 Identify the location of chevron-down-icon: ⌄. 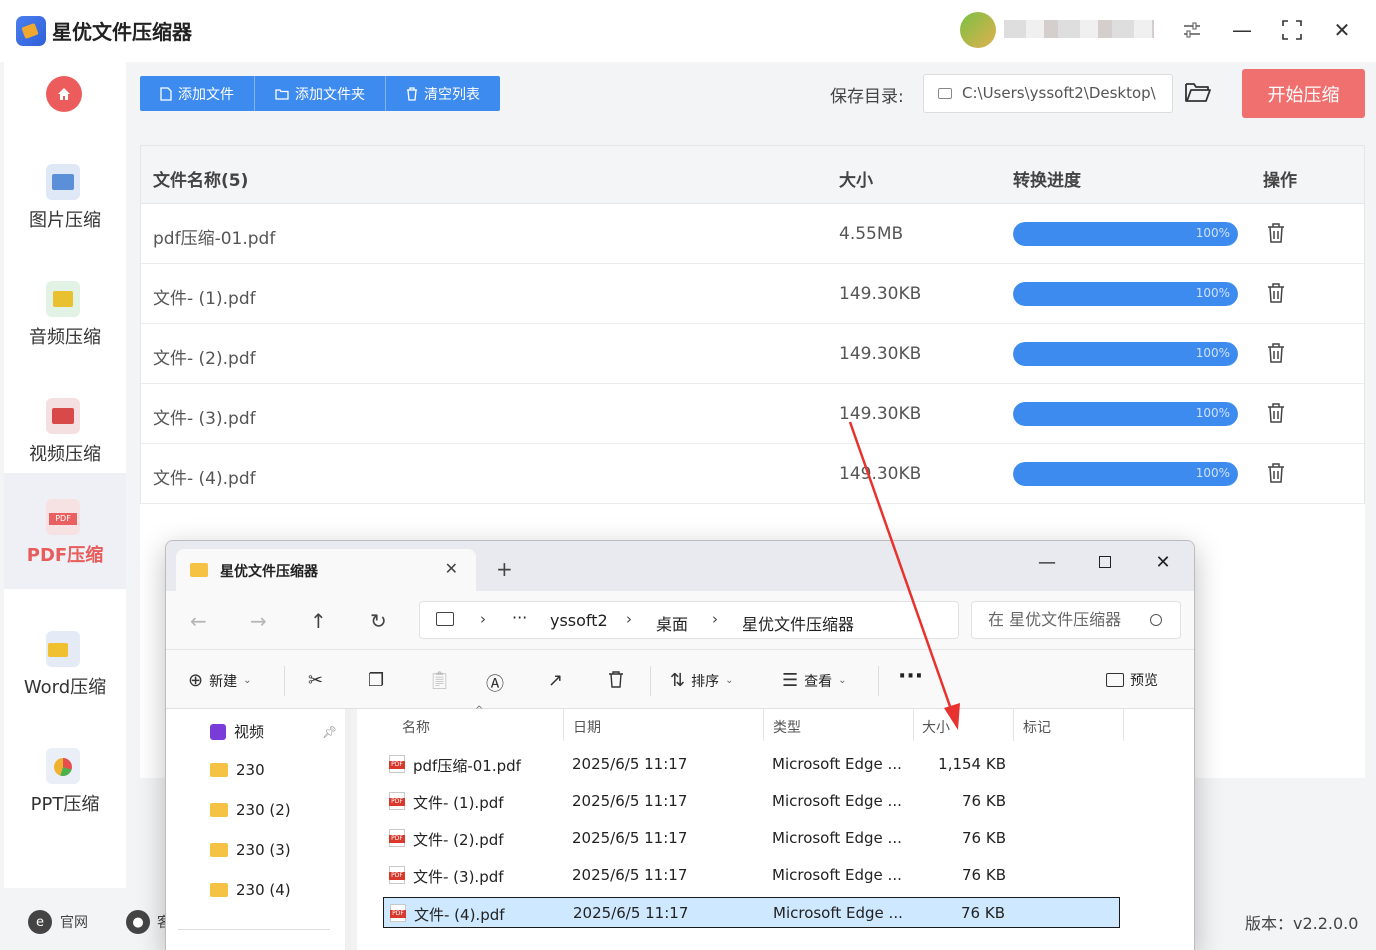
(729, 680).